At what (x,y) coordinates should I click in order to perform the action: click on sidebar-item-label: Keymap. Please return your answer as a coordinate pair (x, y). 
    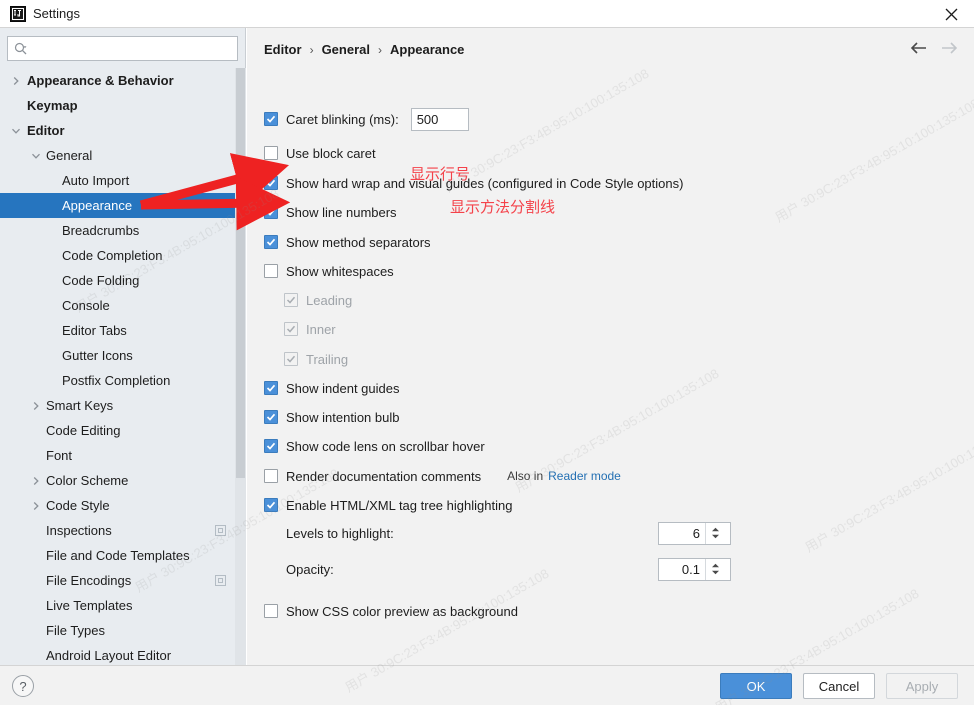
    Looking at the image, I should click on (52, 105).